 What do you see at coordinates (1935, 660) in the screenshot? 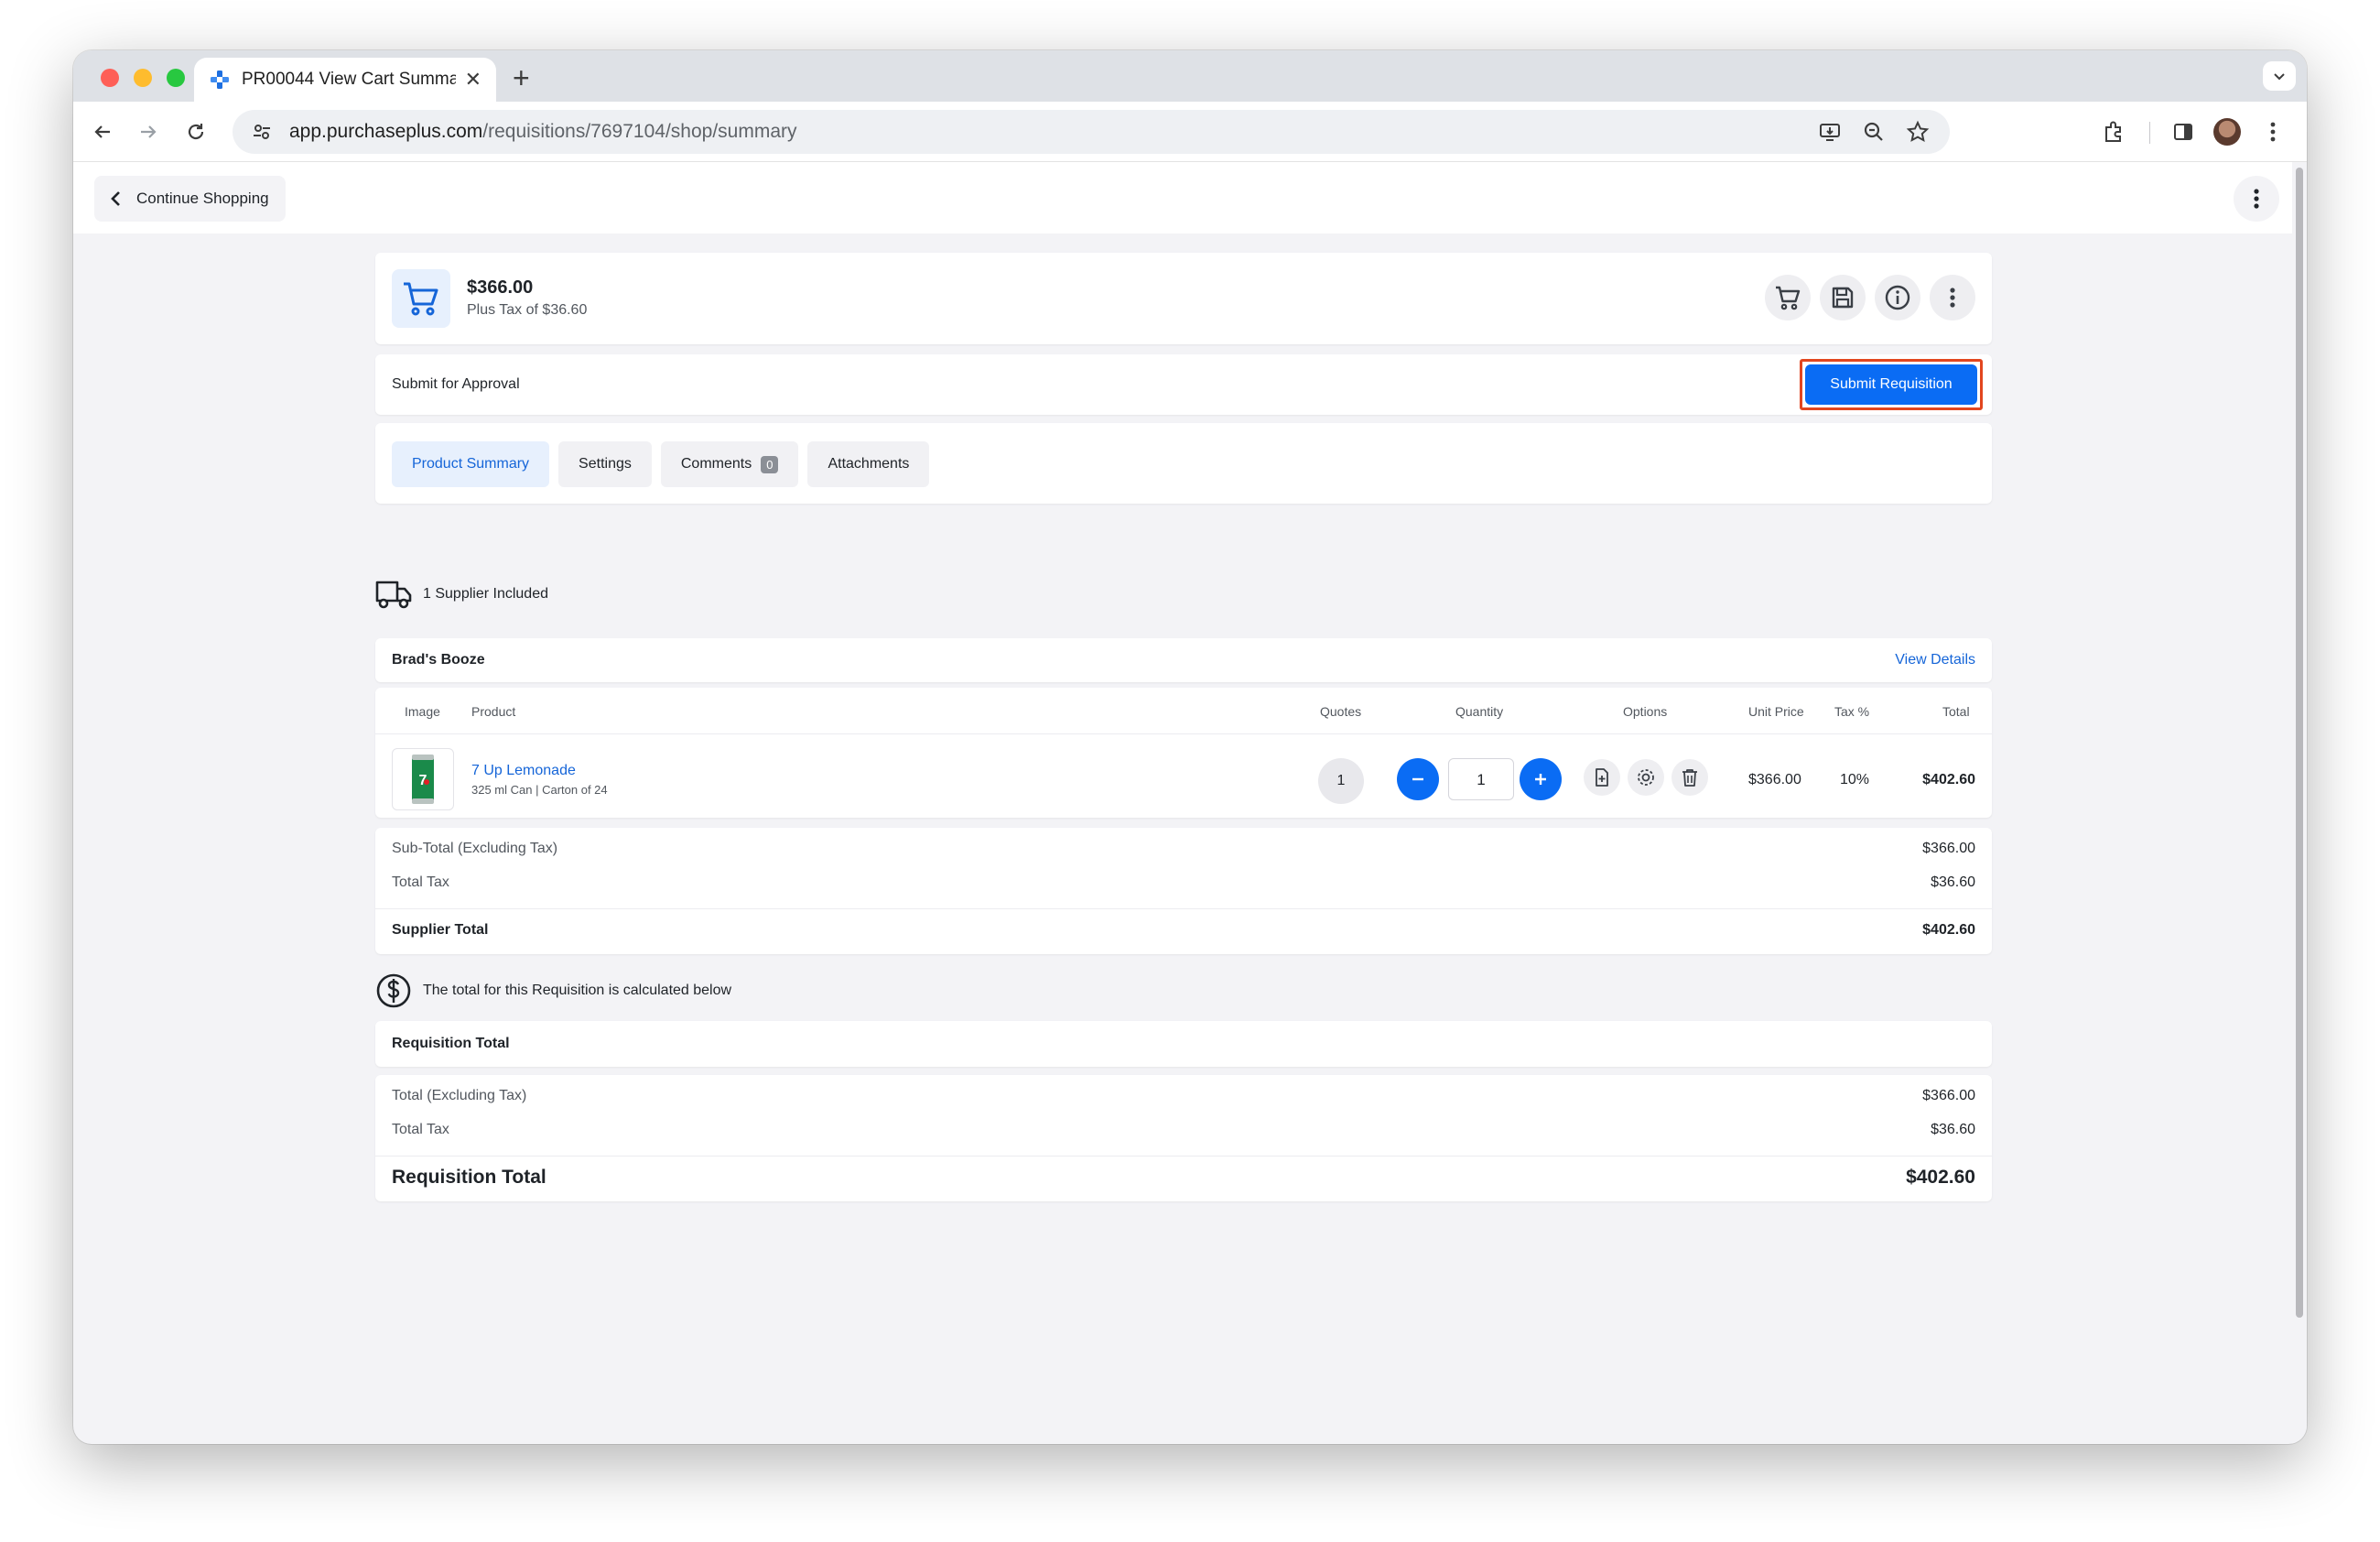
I see `view-details-link: View Details` at bounding box center [1935, 660].